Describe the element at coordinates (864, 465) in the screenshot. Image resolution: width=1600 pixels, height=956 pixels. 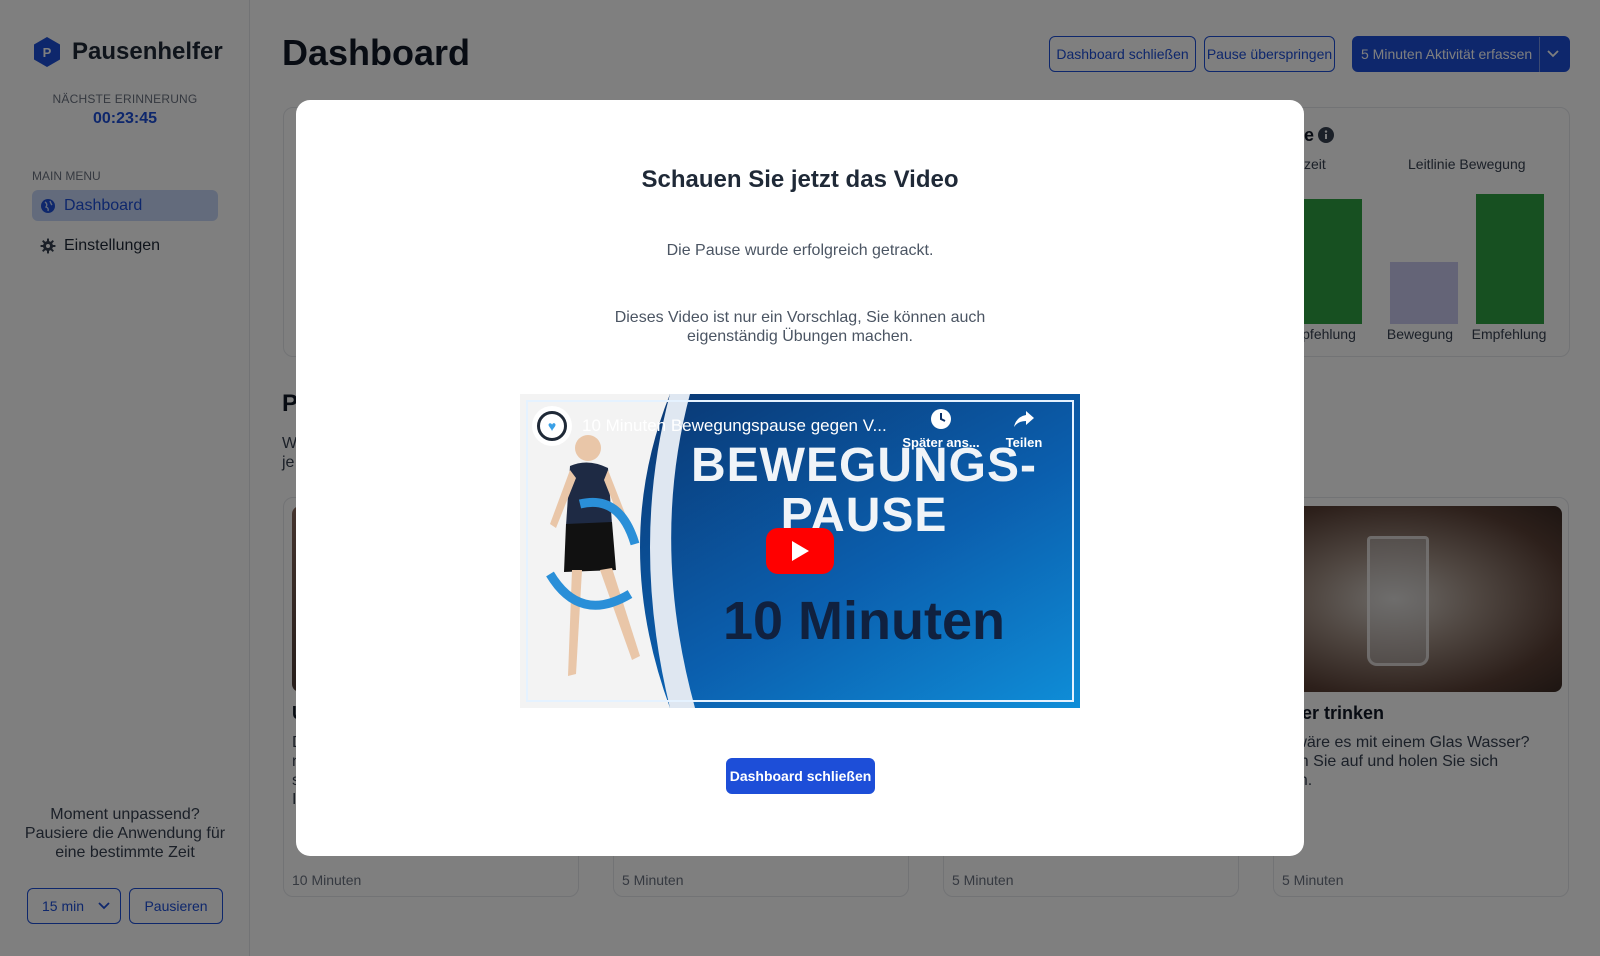
I see `thumbnail-headline: BEWEGUNGS-` at that location.